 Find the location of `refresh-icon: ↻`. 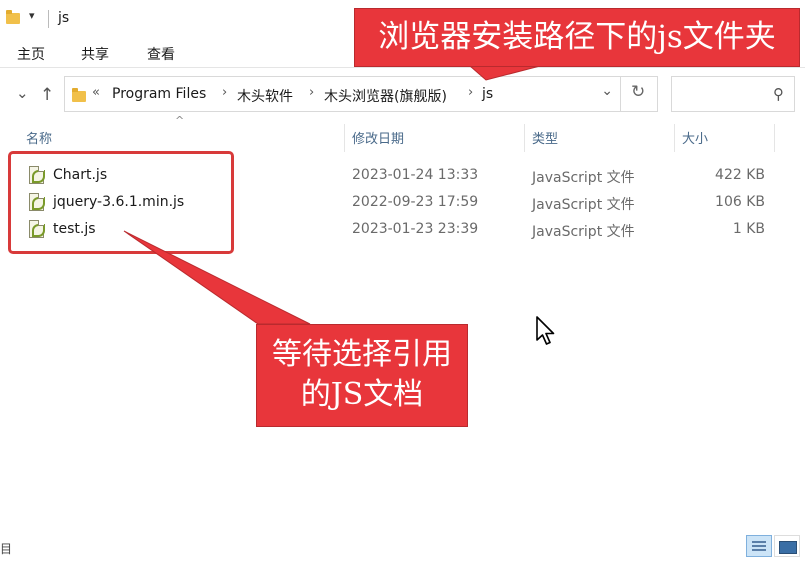

refresh-icon: ↻ is located at coordinates (638, 92).